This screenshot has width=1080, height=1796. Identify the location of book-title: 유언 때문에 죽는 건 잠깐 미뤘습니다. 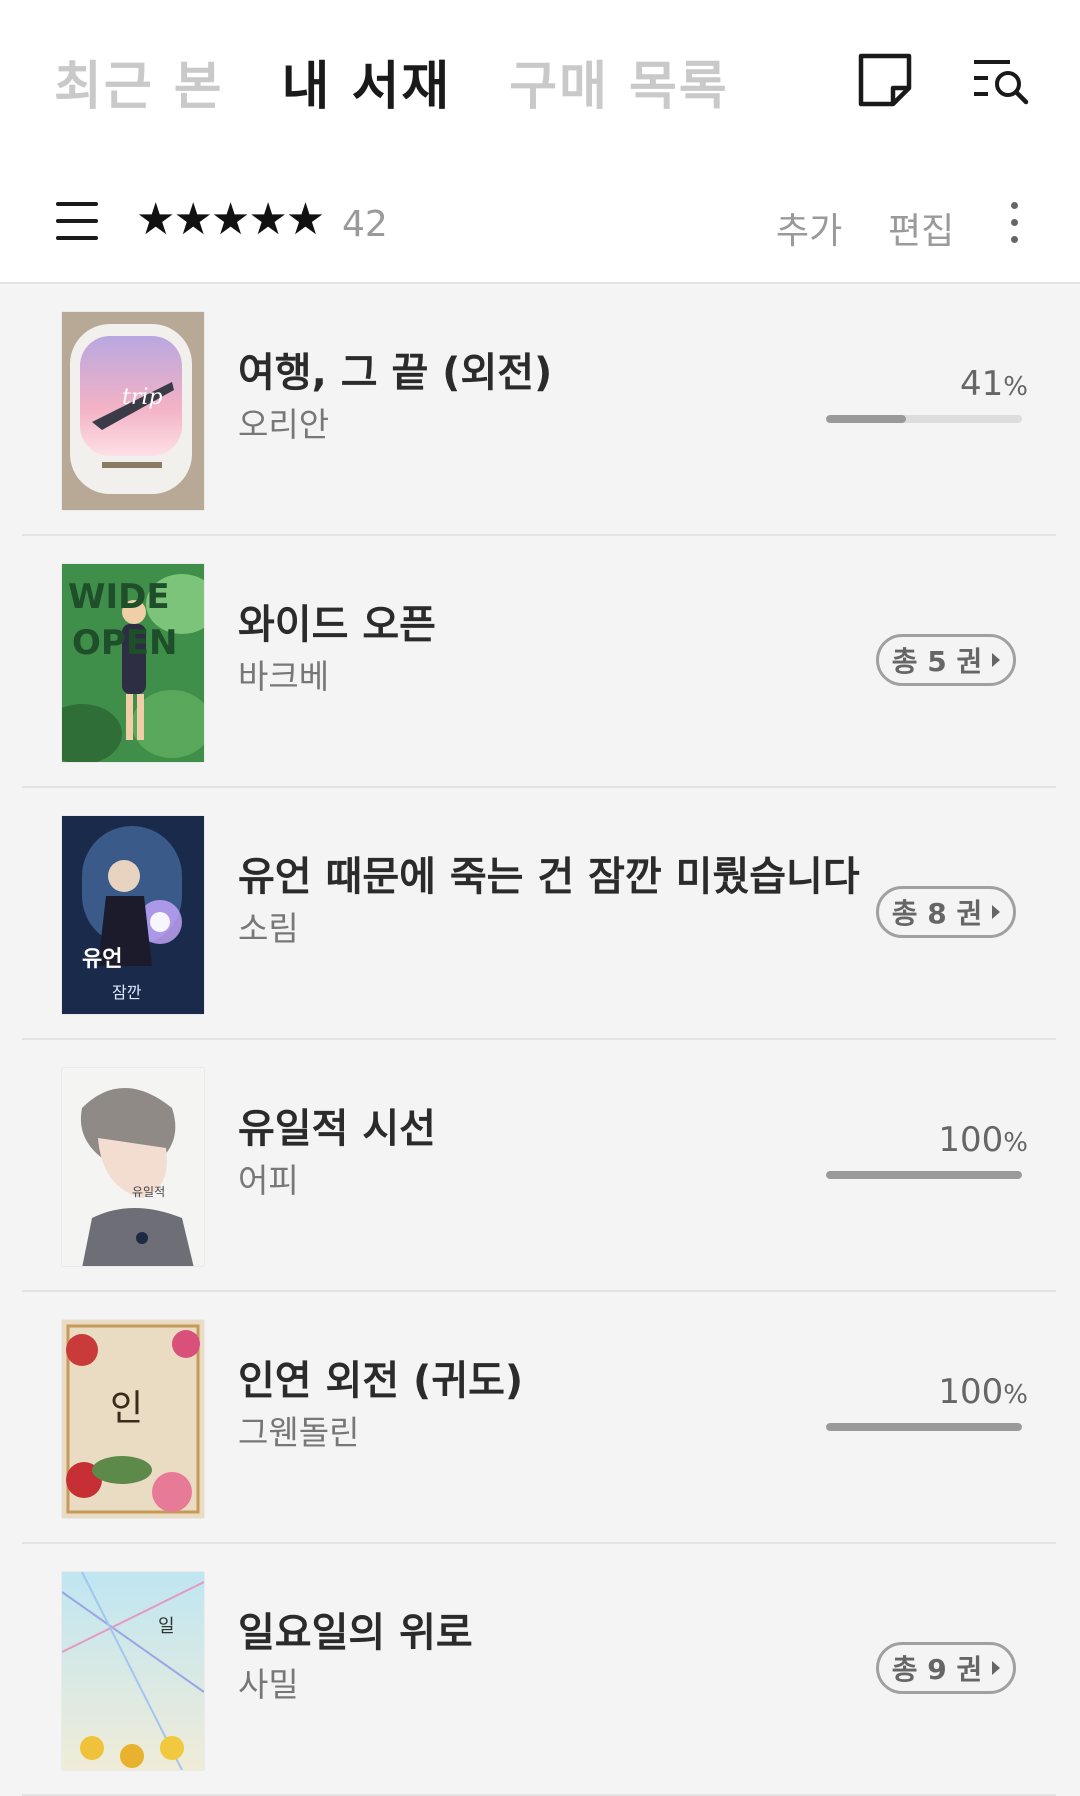
(549, 877).